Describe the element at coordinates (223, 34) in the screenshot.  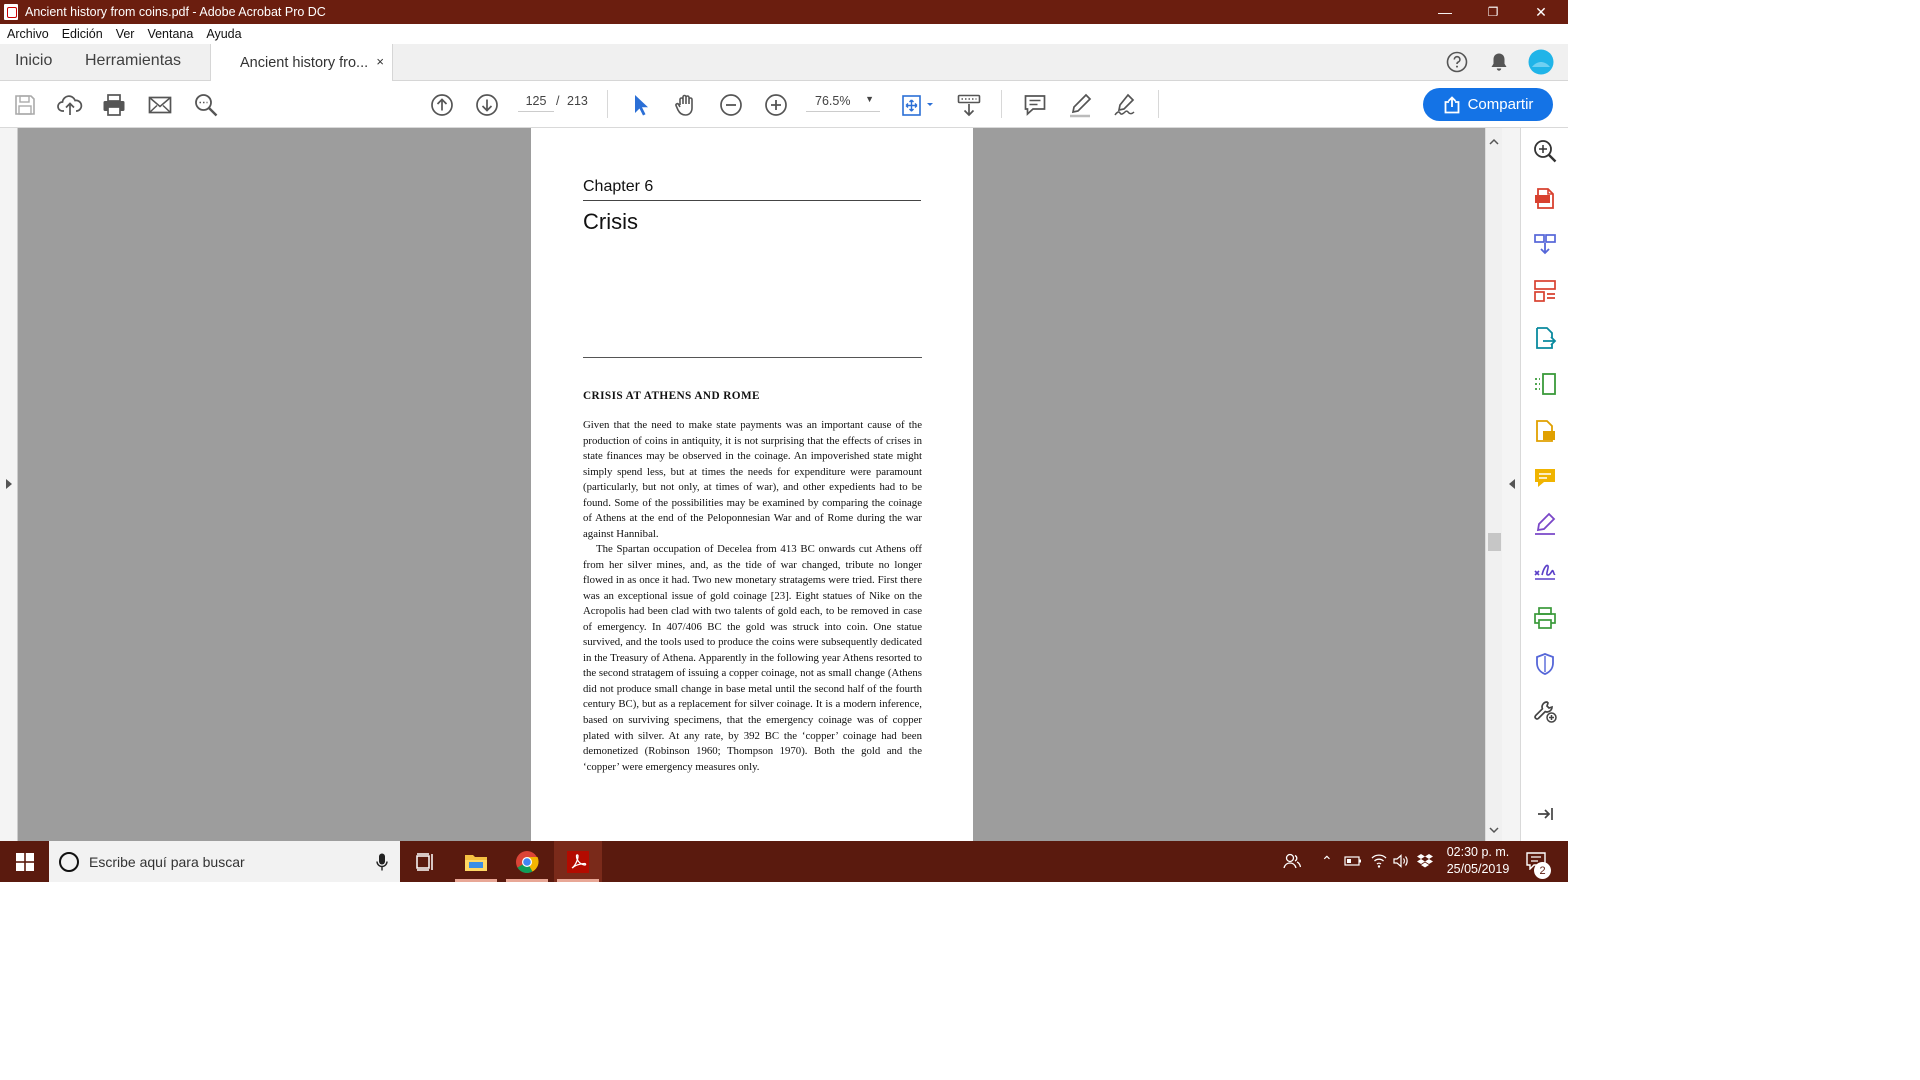
I see `menu-ayuda: Ayuda` at that location.